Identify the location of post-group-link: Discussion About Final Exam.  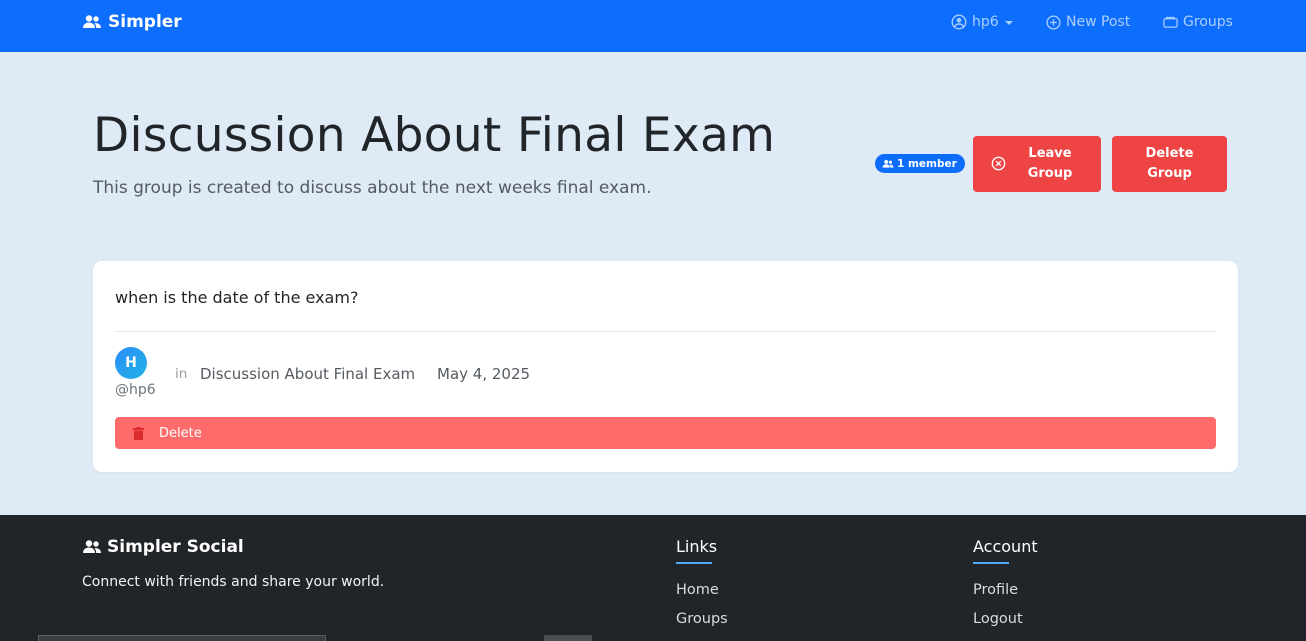
(307, 374).